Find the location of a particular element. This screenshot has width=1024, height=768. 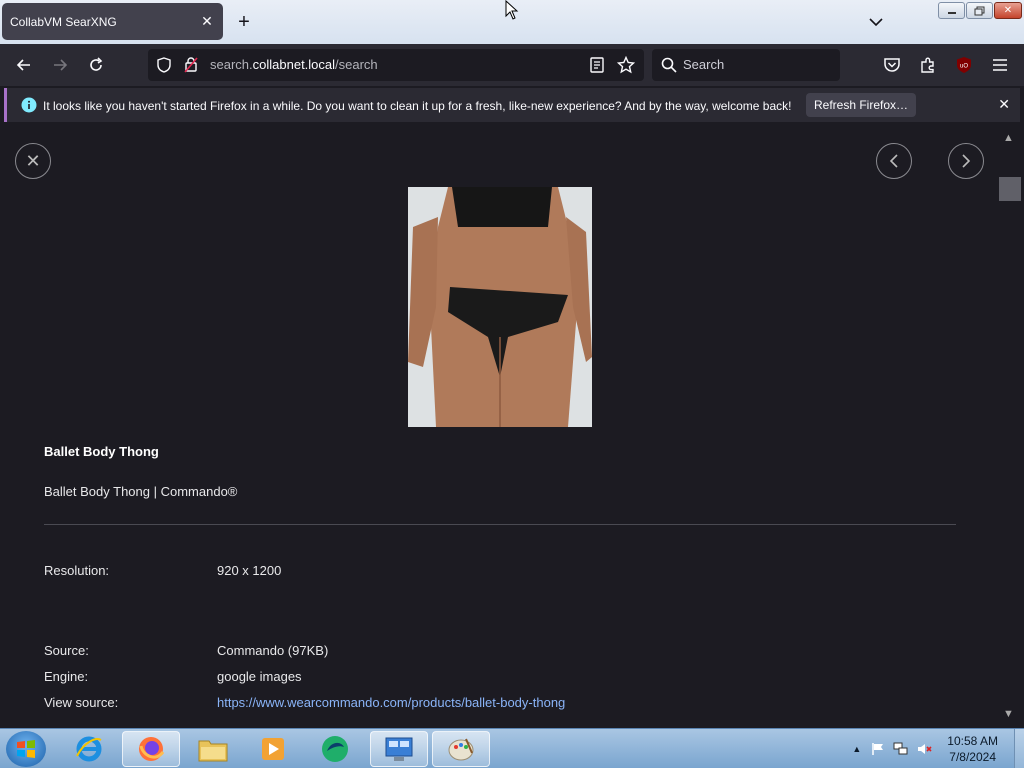

scroll-thumb is located at coordinates (1010, 189).